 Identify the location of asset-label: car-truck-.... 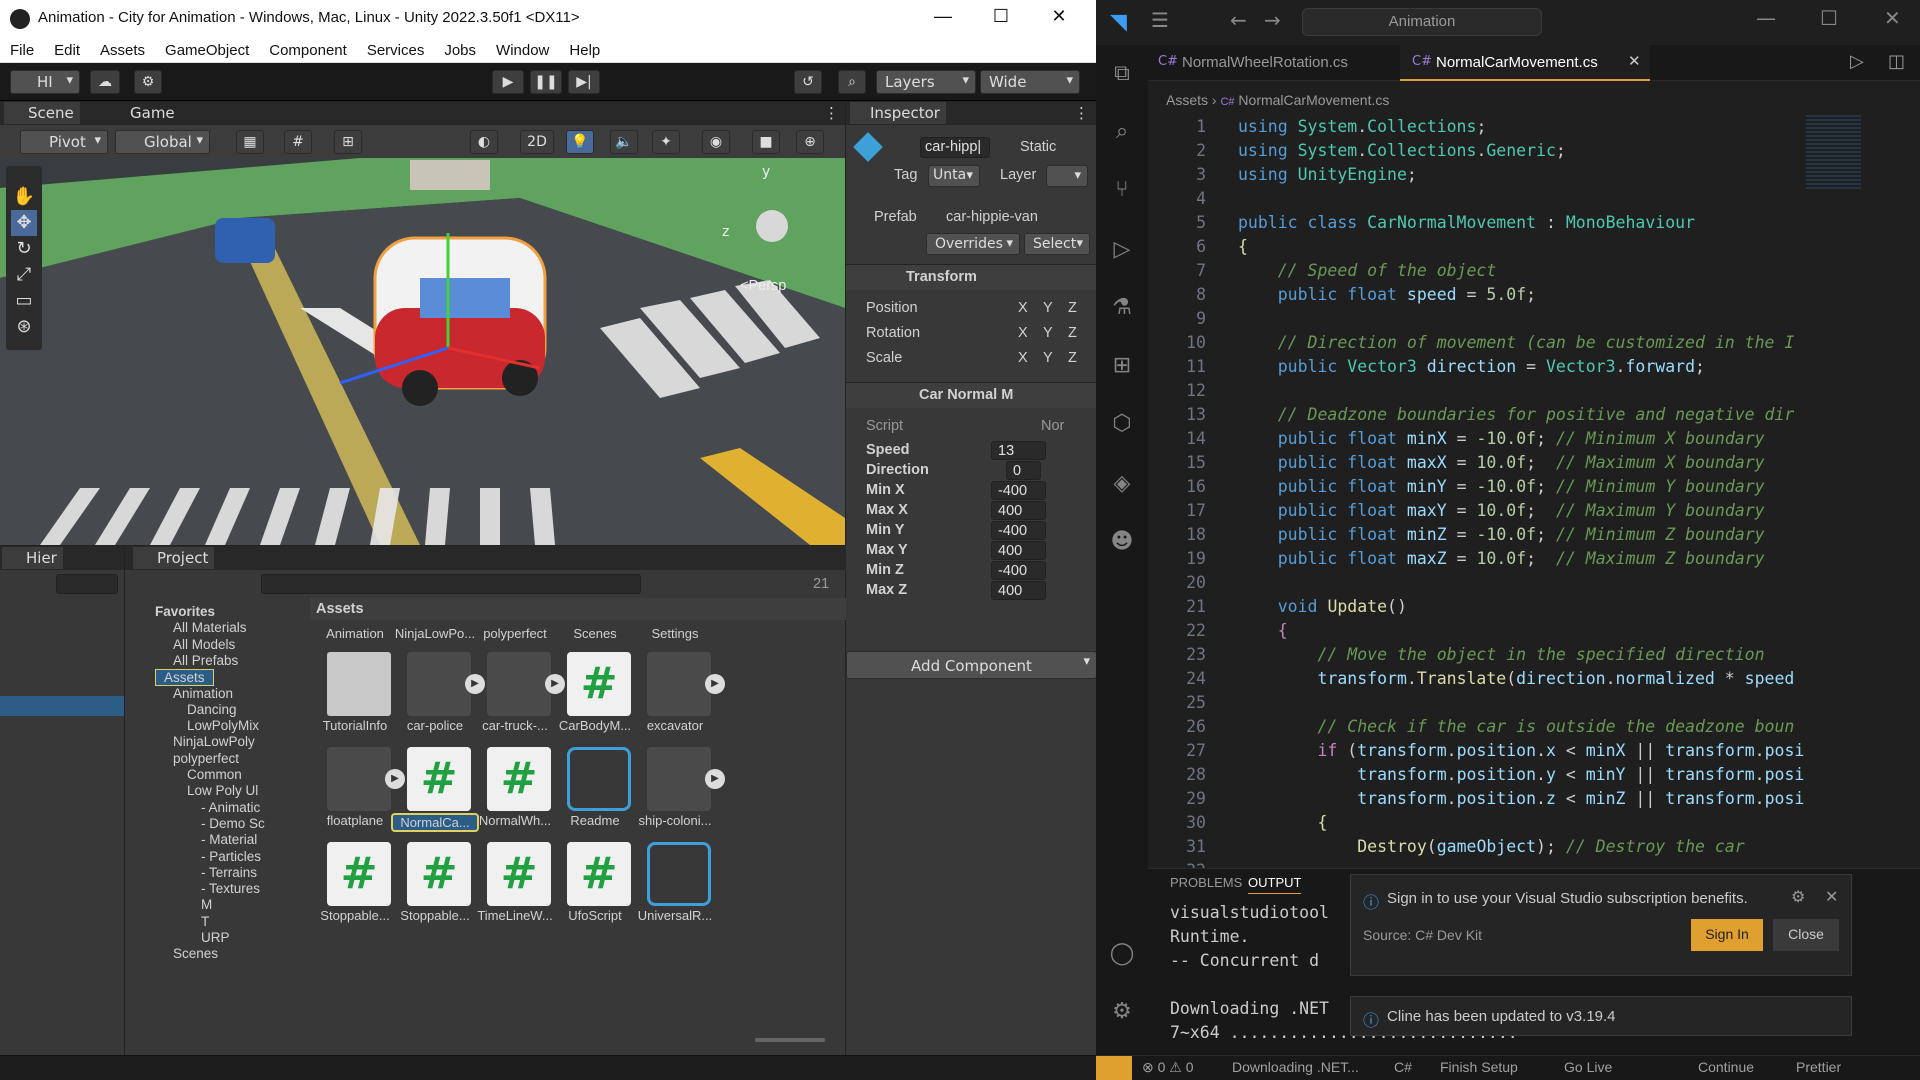
(515, 725).